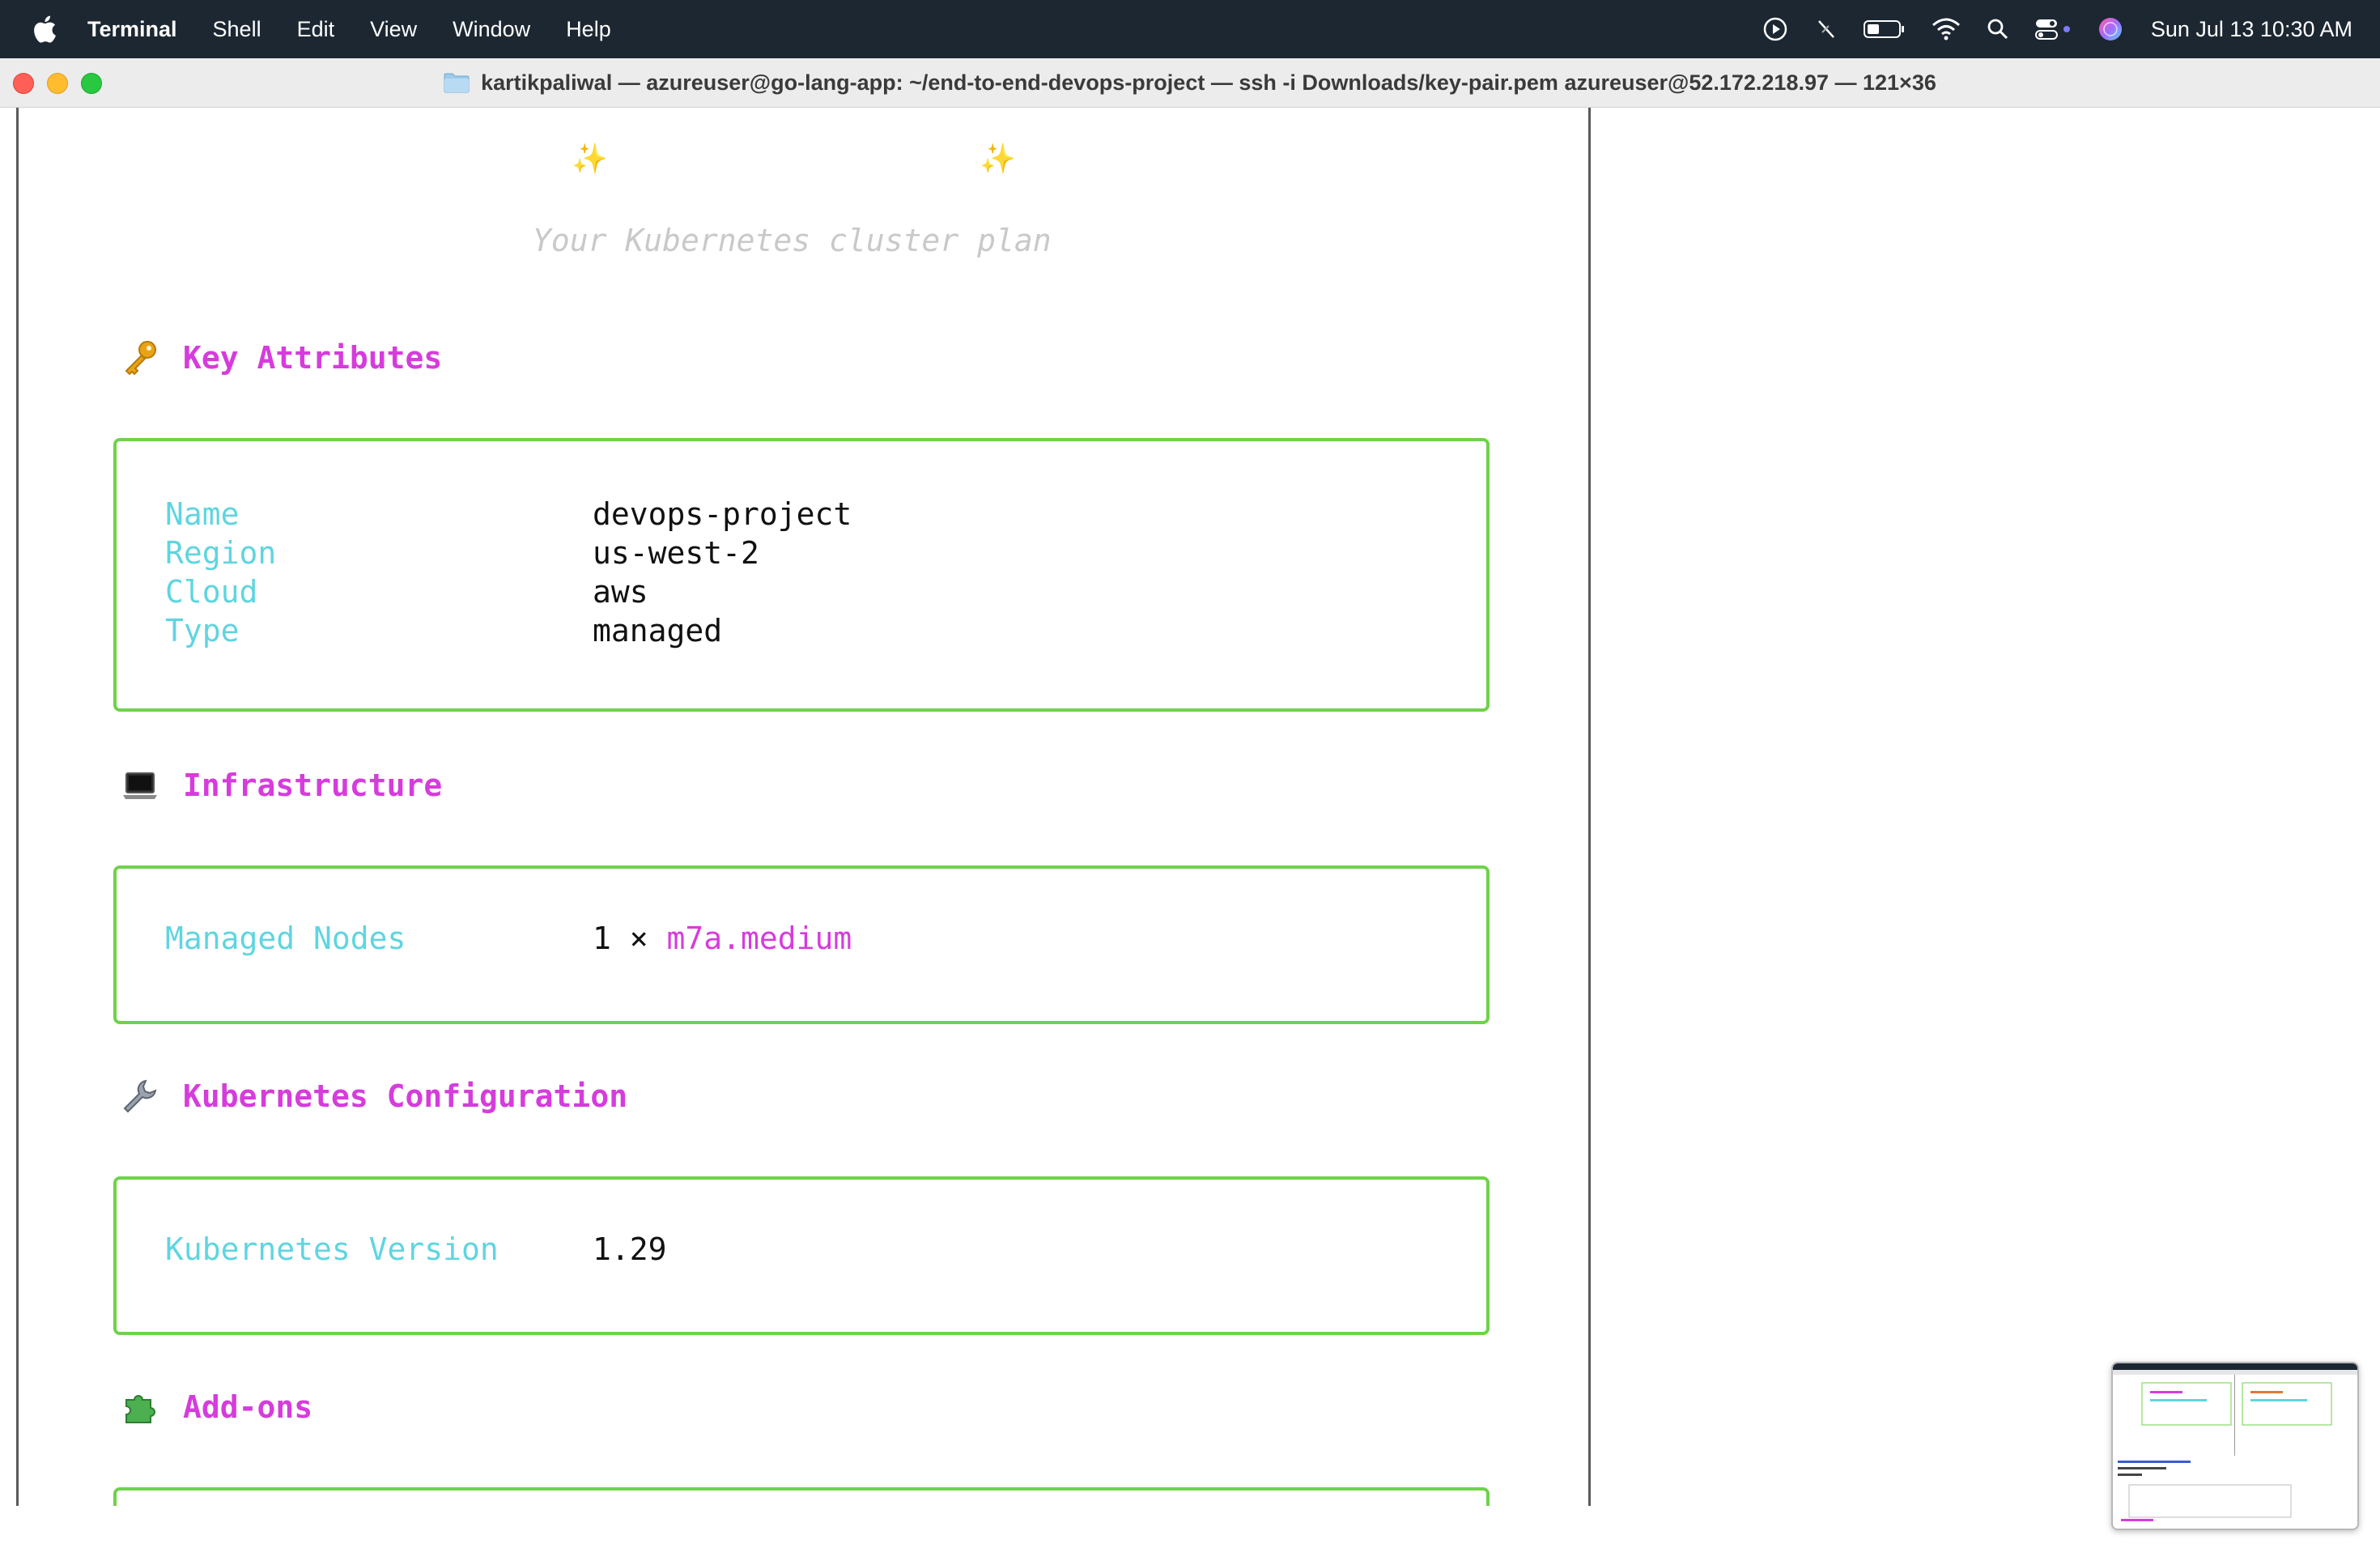 The width and height of the screenshot is (2380, 1548). I want to click on wrench-icon, so click(140, 1097).